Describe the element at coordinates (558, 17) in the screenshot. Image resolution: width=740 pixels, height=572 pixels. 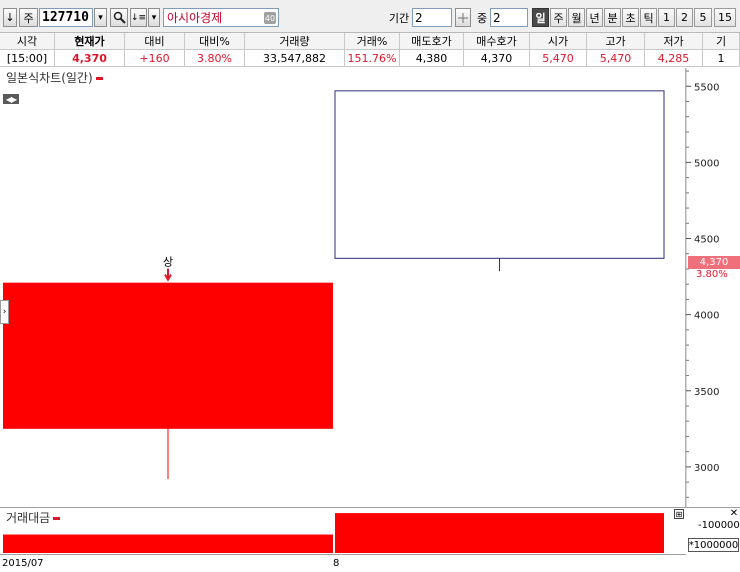
I see `period-button: 주` at that location.